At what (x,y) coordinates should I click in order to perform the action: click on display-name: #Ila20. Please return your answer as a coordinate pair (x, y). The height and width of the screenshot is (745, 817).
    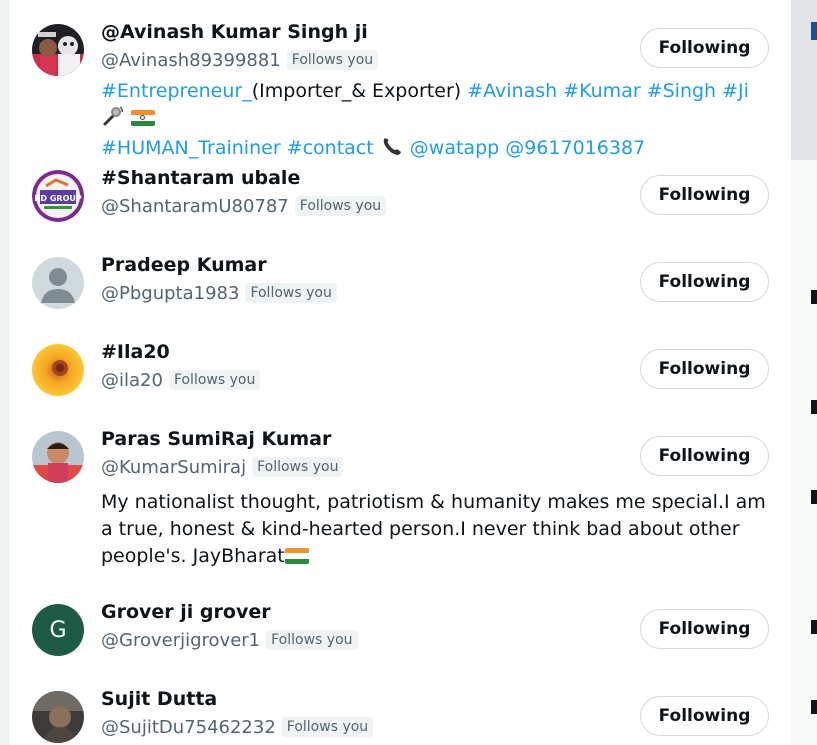
    Looking at the image, I should click on (135, 352).